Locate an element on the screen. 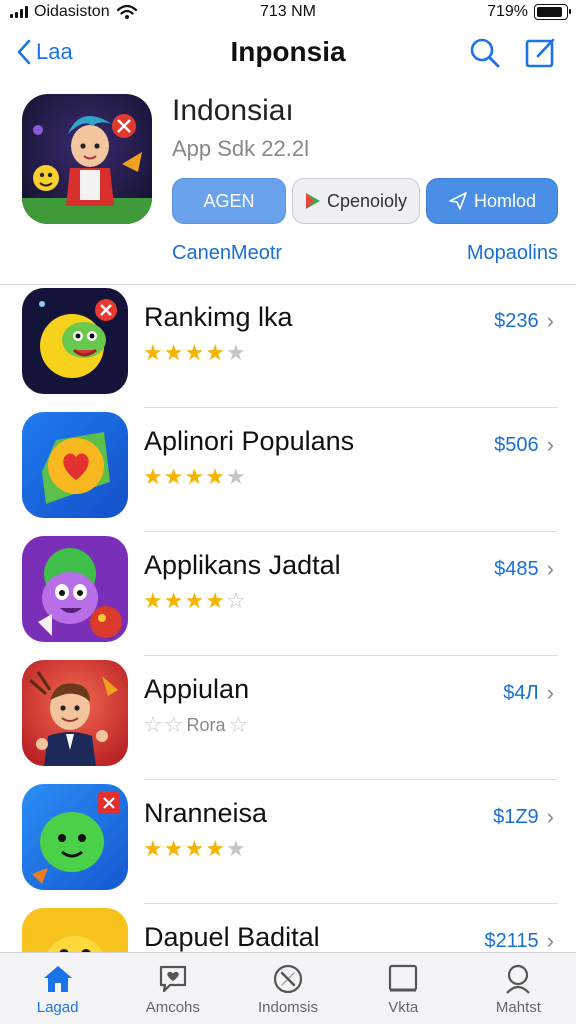 The width and height of the screenshot is (576, 1024). app-name: Nranneisa is located at coordinates (206, 813).